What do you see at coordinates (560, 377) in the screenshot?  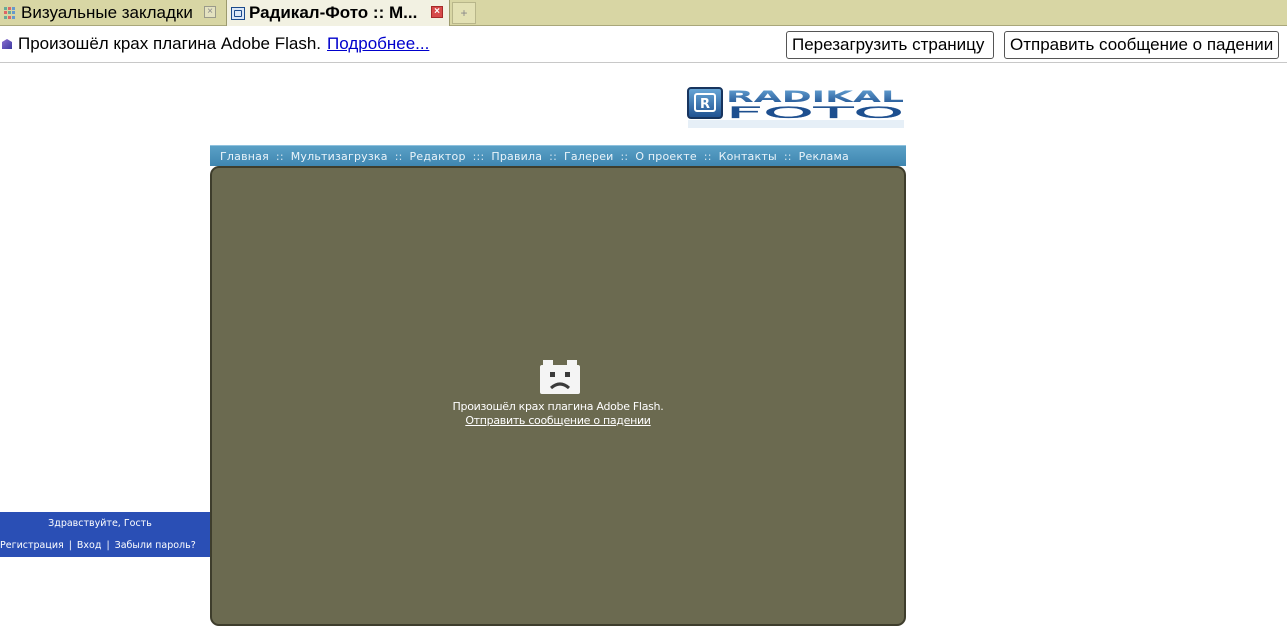 I see `sad-plugin-icon` at bounding box center [560, 377].